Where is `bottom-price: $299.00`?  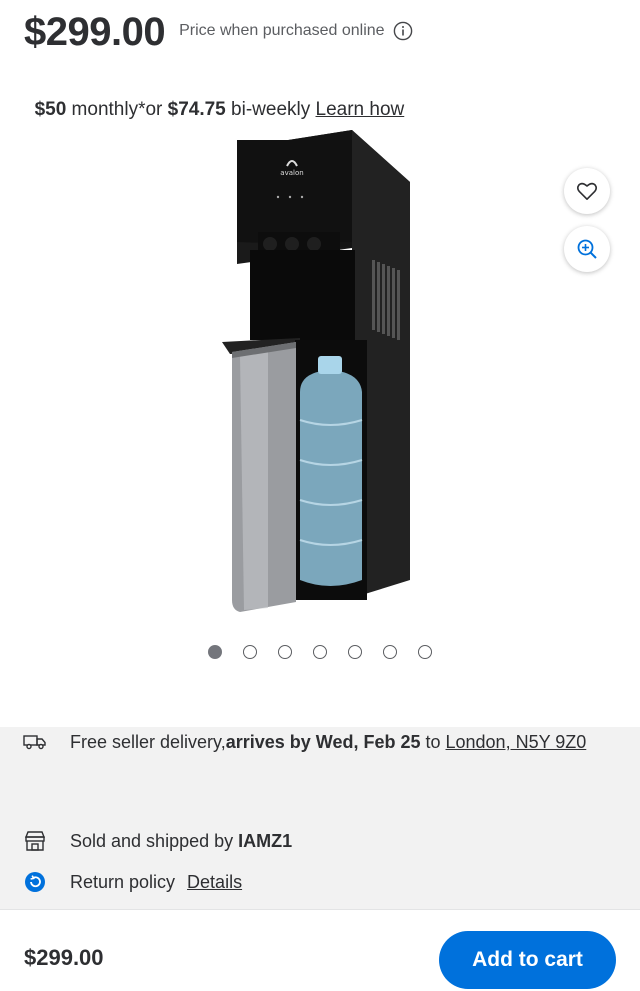 bottom-price: $299.00 is located at coordinates (64, 957).